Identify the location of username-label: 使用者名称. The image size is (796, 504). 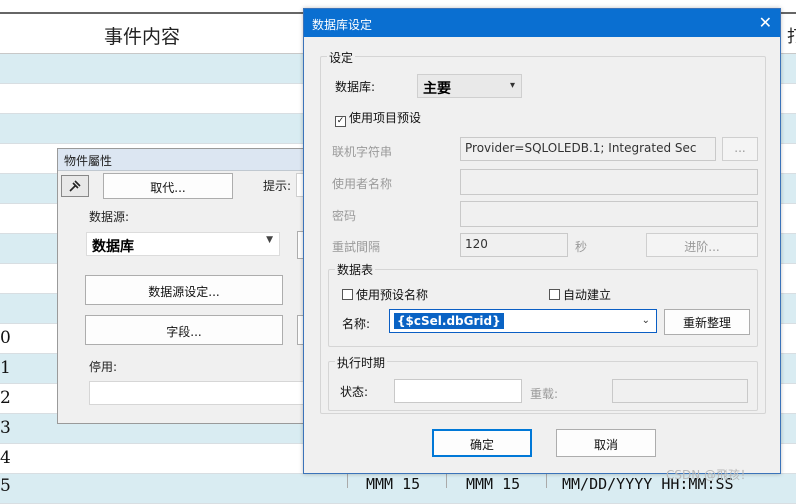
(362, 184).